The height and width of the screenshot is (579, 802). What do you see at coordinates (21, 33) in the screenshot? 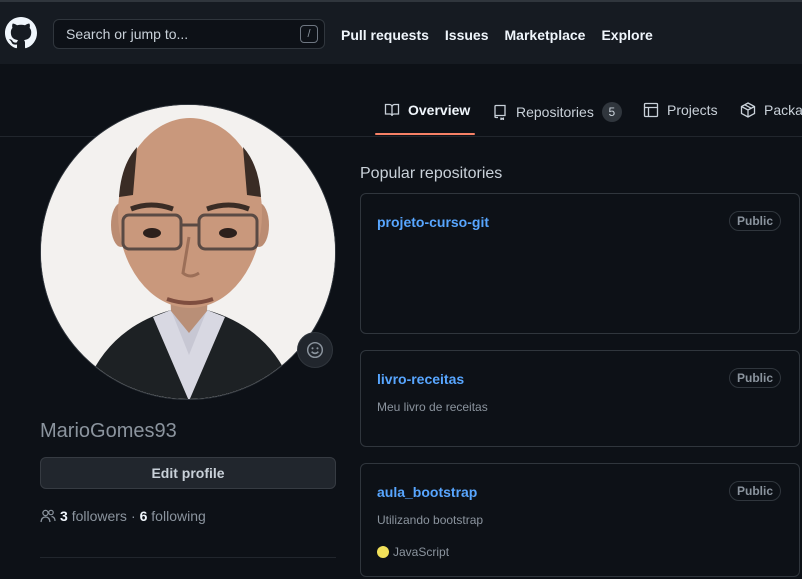
I see `github-logo-icon` at bounding box center [21, 33].